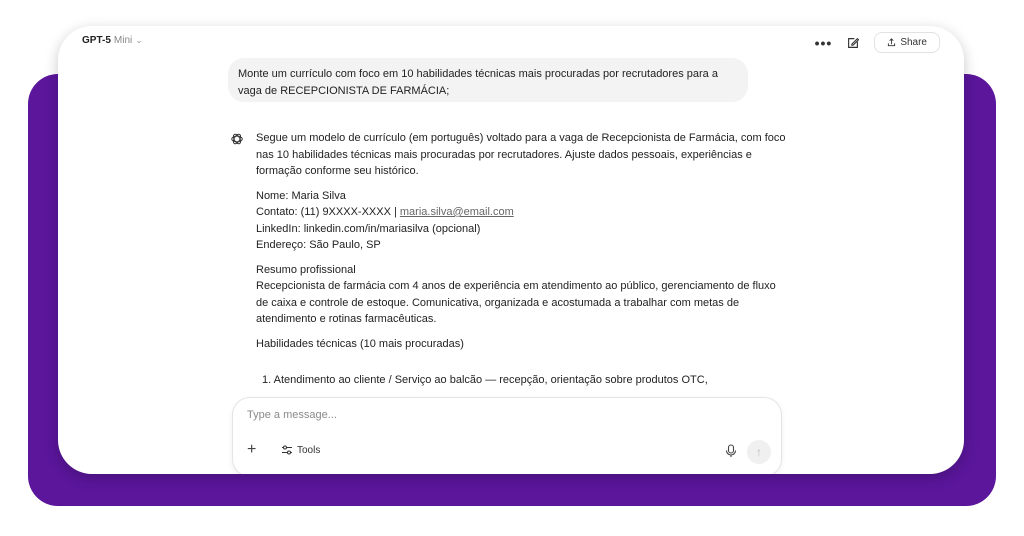 Image resolution: width=1024 pixels, height=536 pixels. Describe the element at coordinates (318, 245) in the screenshot. I see `address-line: Endereço: São Paulo, SP` at that location.